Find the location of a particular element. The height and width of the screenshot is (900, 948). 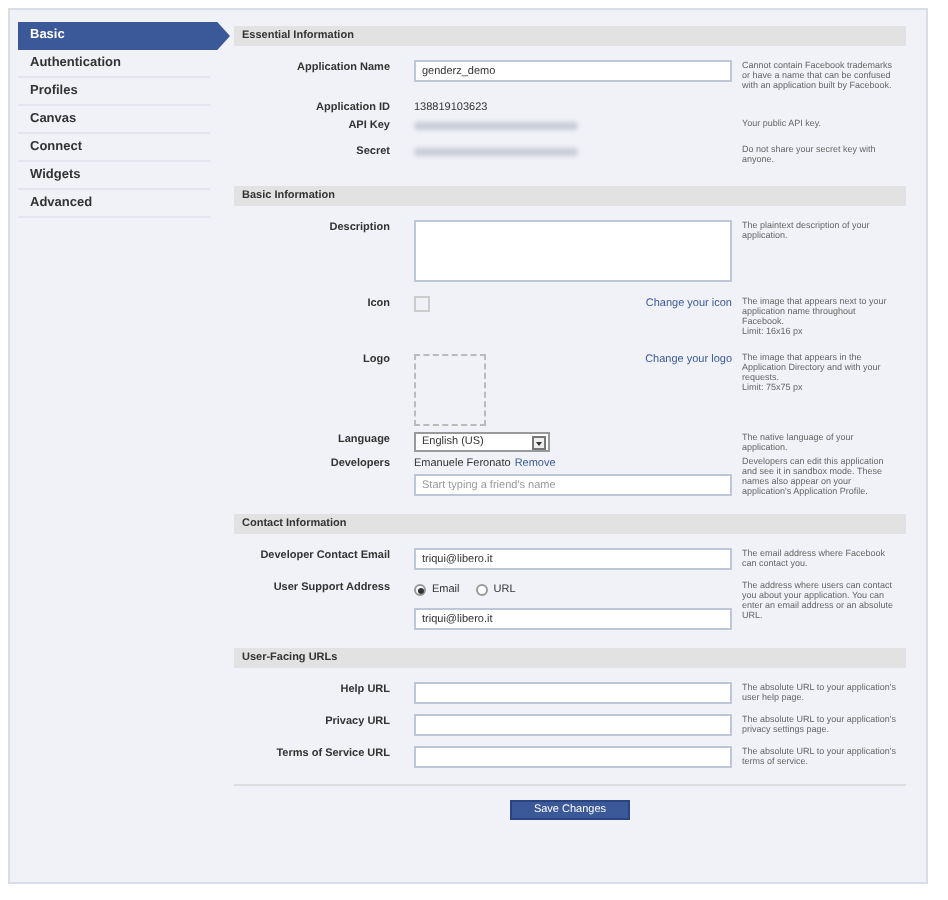

icon-placeholder is located at coordinates (422, 304).